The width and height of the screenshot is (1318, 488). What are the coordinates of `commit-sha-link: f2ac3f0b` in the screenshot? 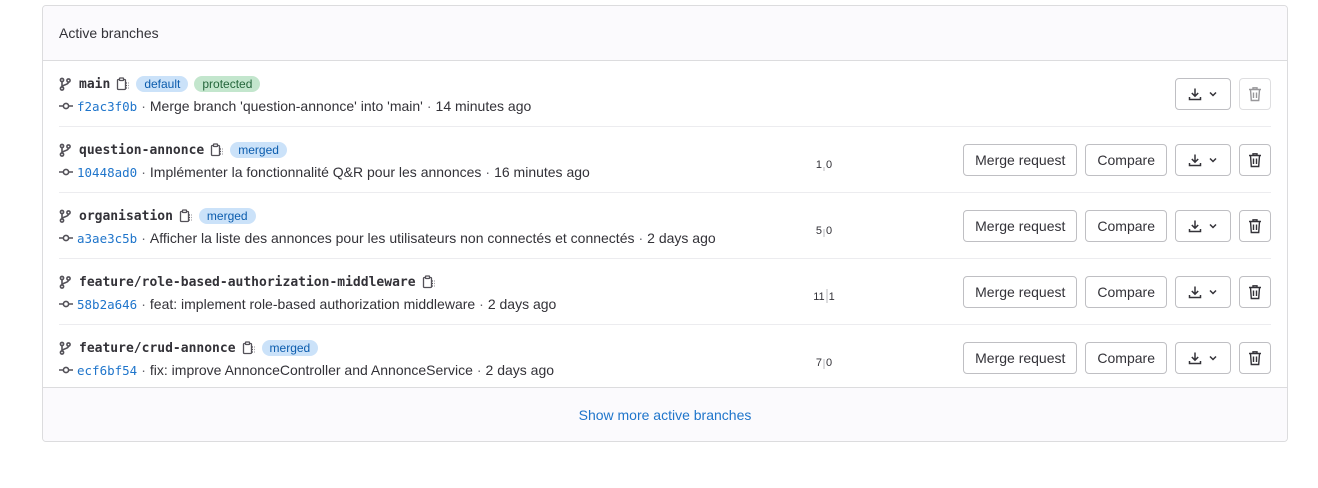 It's located at (107, 106).